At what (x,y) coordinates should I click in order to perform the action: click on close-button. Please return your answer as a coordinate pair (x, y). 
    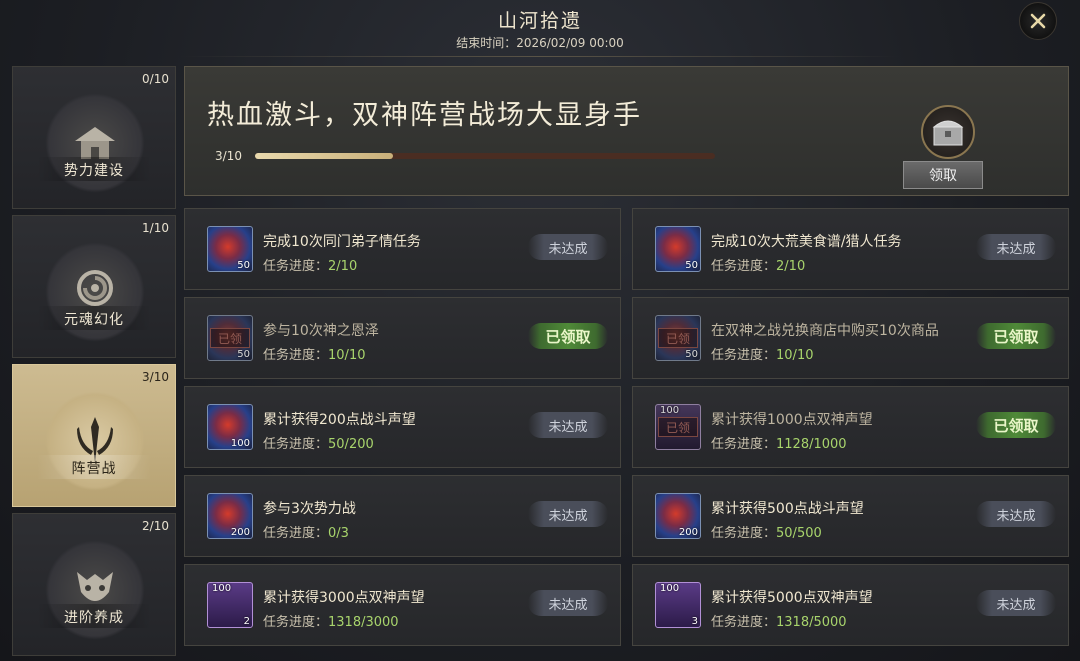
    Looking at the image, I should click on (1038, 21).